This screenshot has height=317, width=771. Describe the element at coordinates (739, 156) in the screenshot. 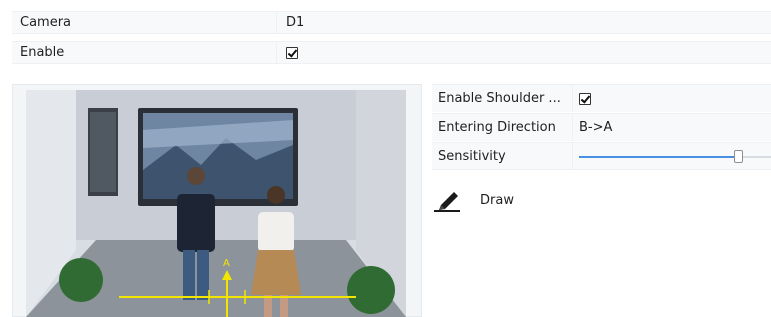

I see `sensitivity-handle` at that location.